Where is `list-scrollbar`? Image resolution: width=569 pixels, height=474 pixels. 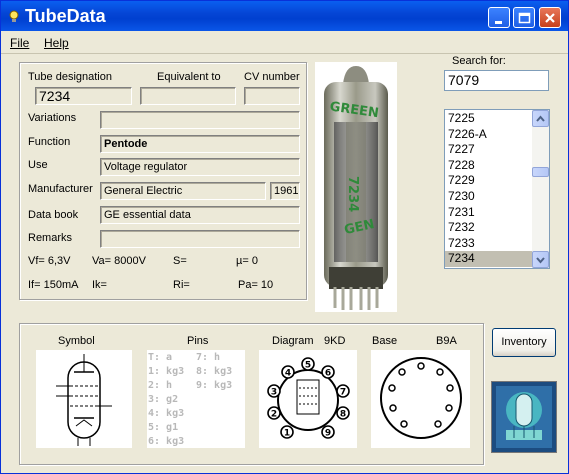 list-scrollbar is located at coordinates (540, 189).